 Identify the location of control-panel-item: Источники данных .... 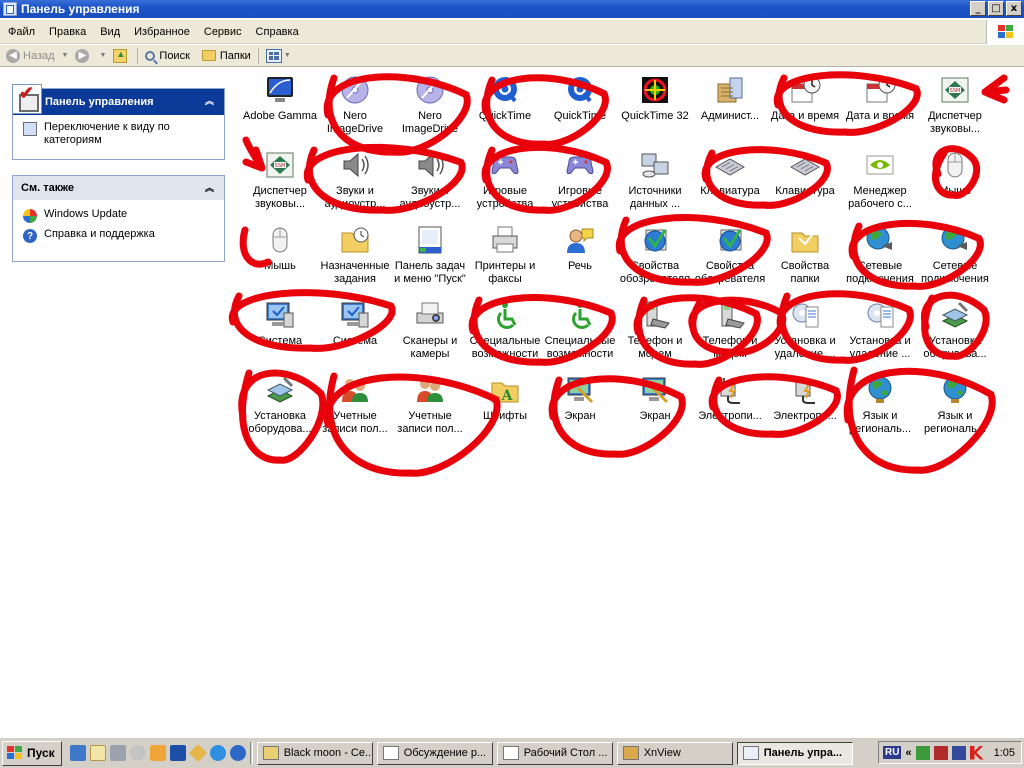
(655, 180).